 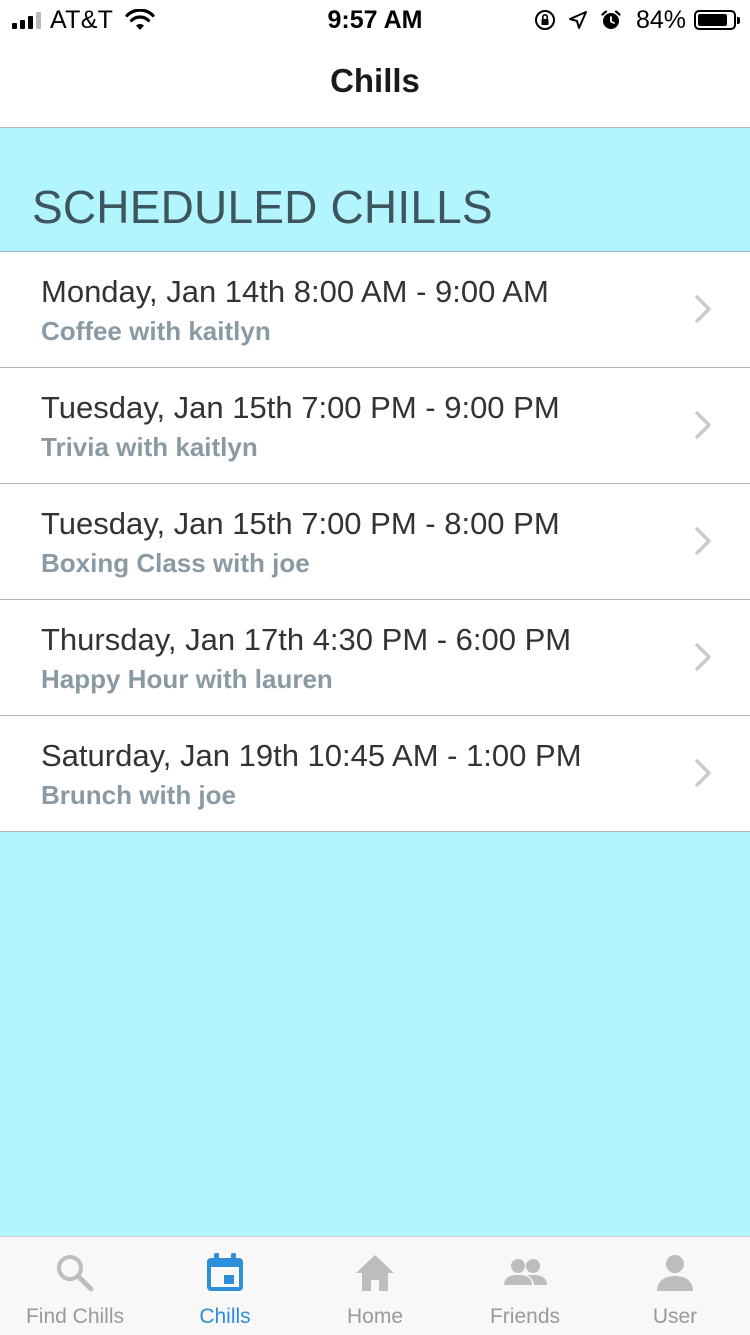 I want to click on tab-bar: Find Chills Chills Home Friends User, so click(x=375, y=1285).